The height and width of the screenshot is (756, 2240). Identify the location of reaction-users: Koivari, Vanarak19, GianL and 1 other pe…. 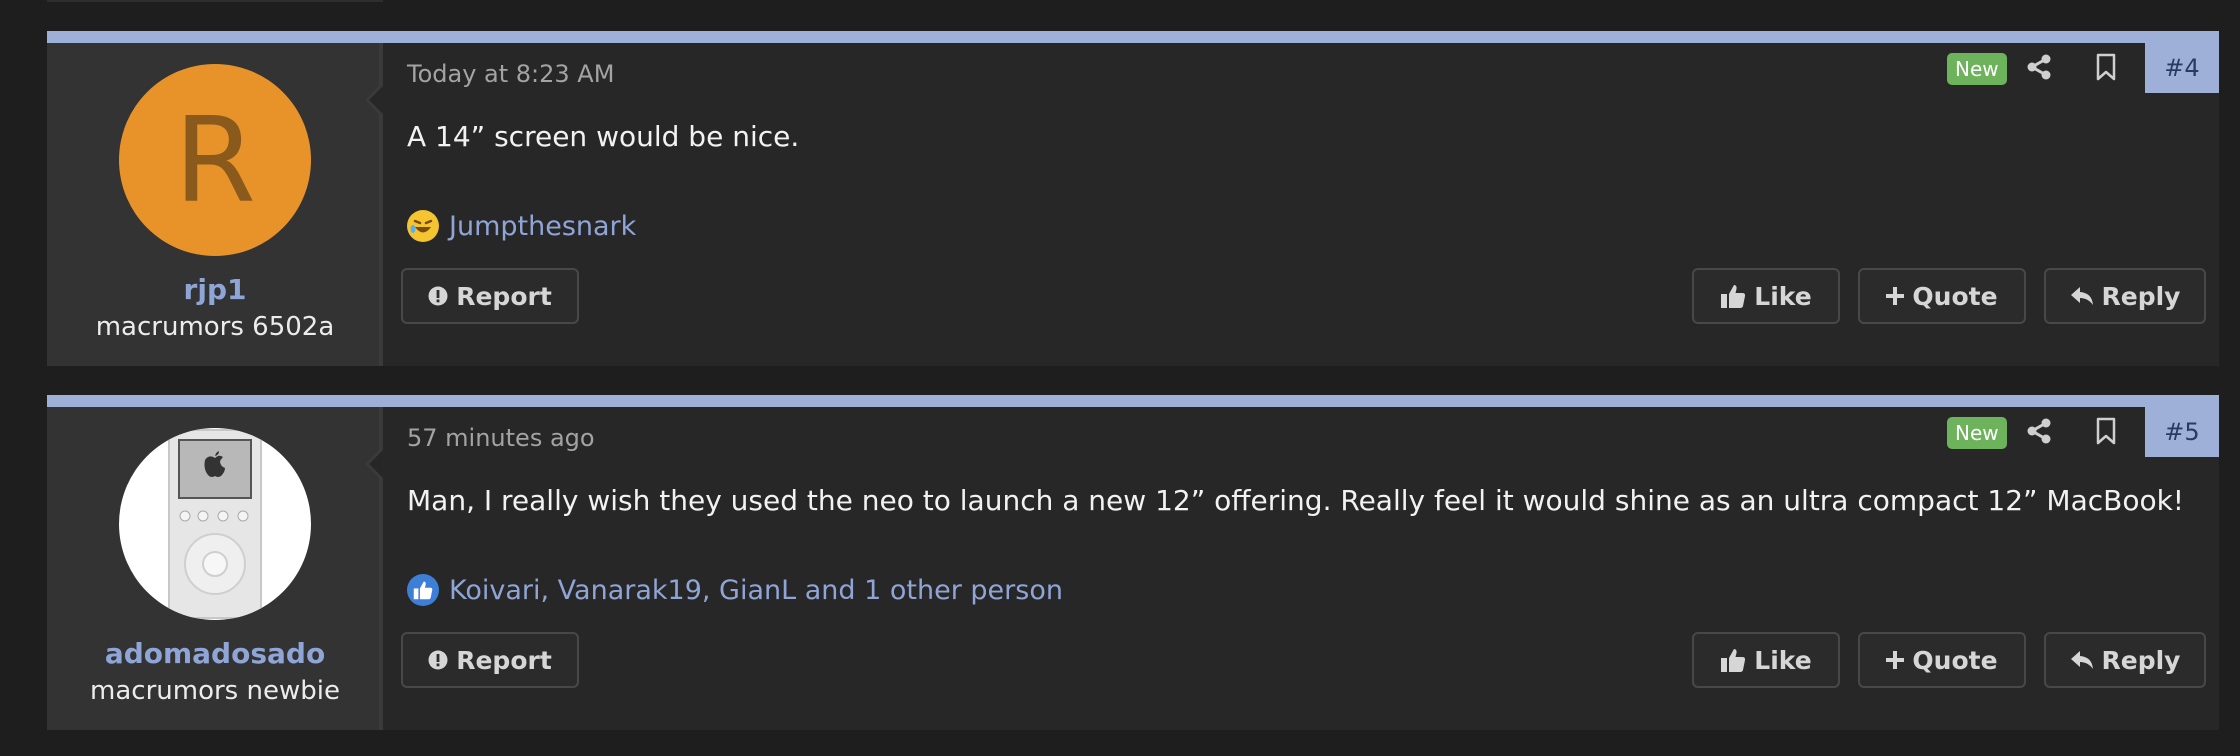
(756, 590).